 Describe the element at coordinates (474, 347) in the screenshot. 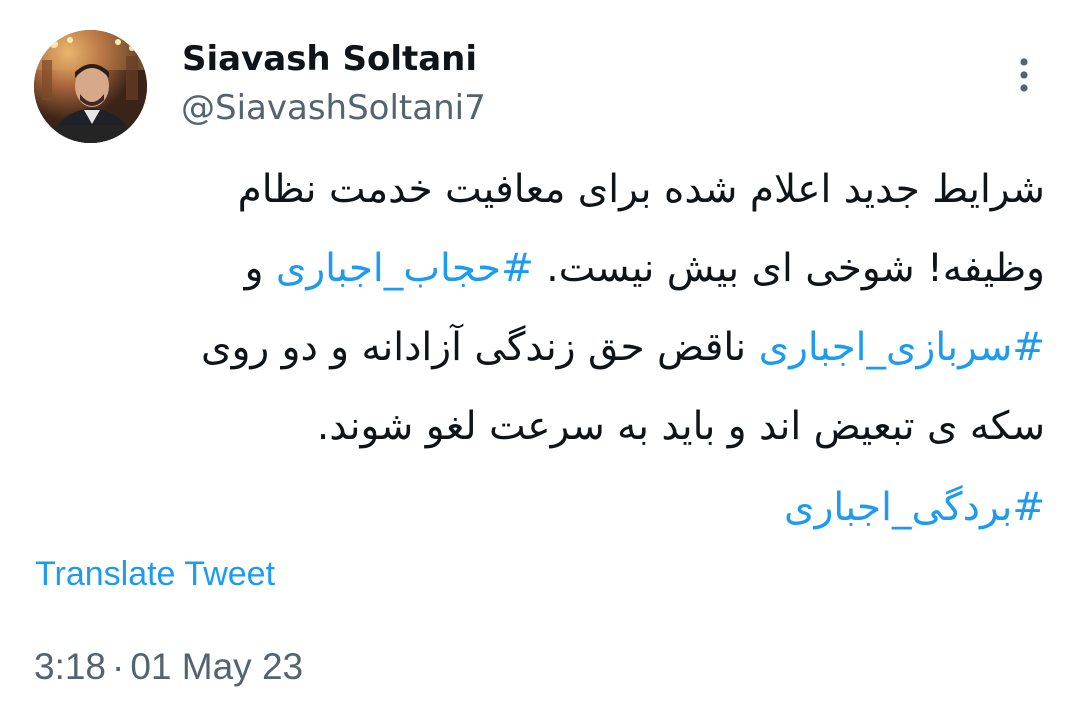

I see `tweet-text-segment: ناقض حق زندگی آزادانه و دو روی` at that location.